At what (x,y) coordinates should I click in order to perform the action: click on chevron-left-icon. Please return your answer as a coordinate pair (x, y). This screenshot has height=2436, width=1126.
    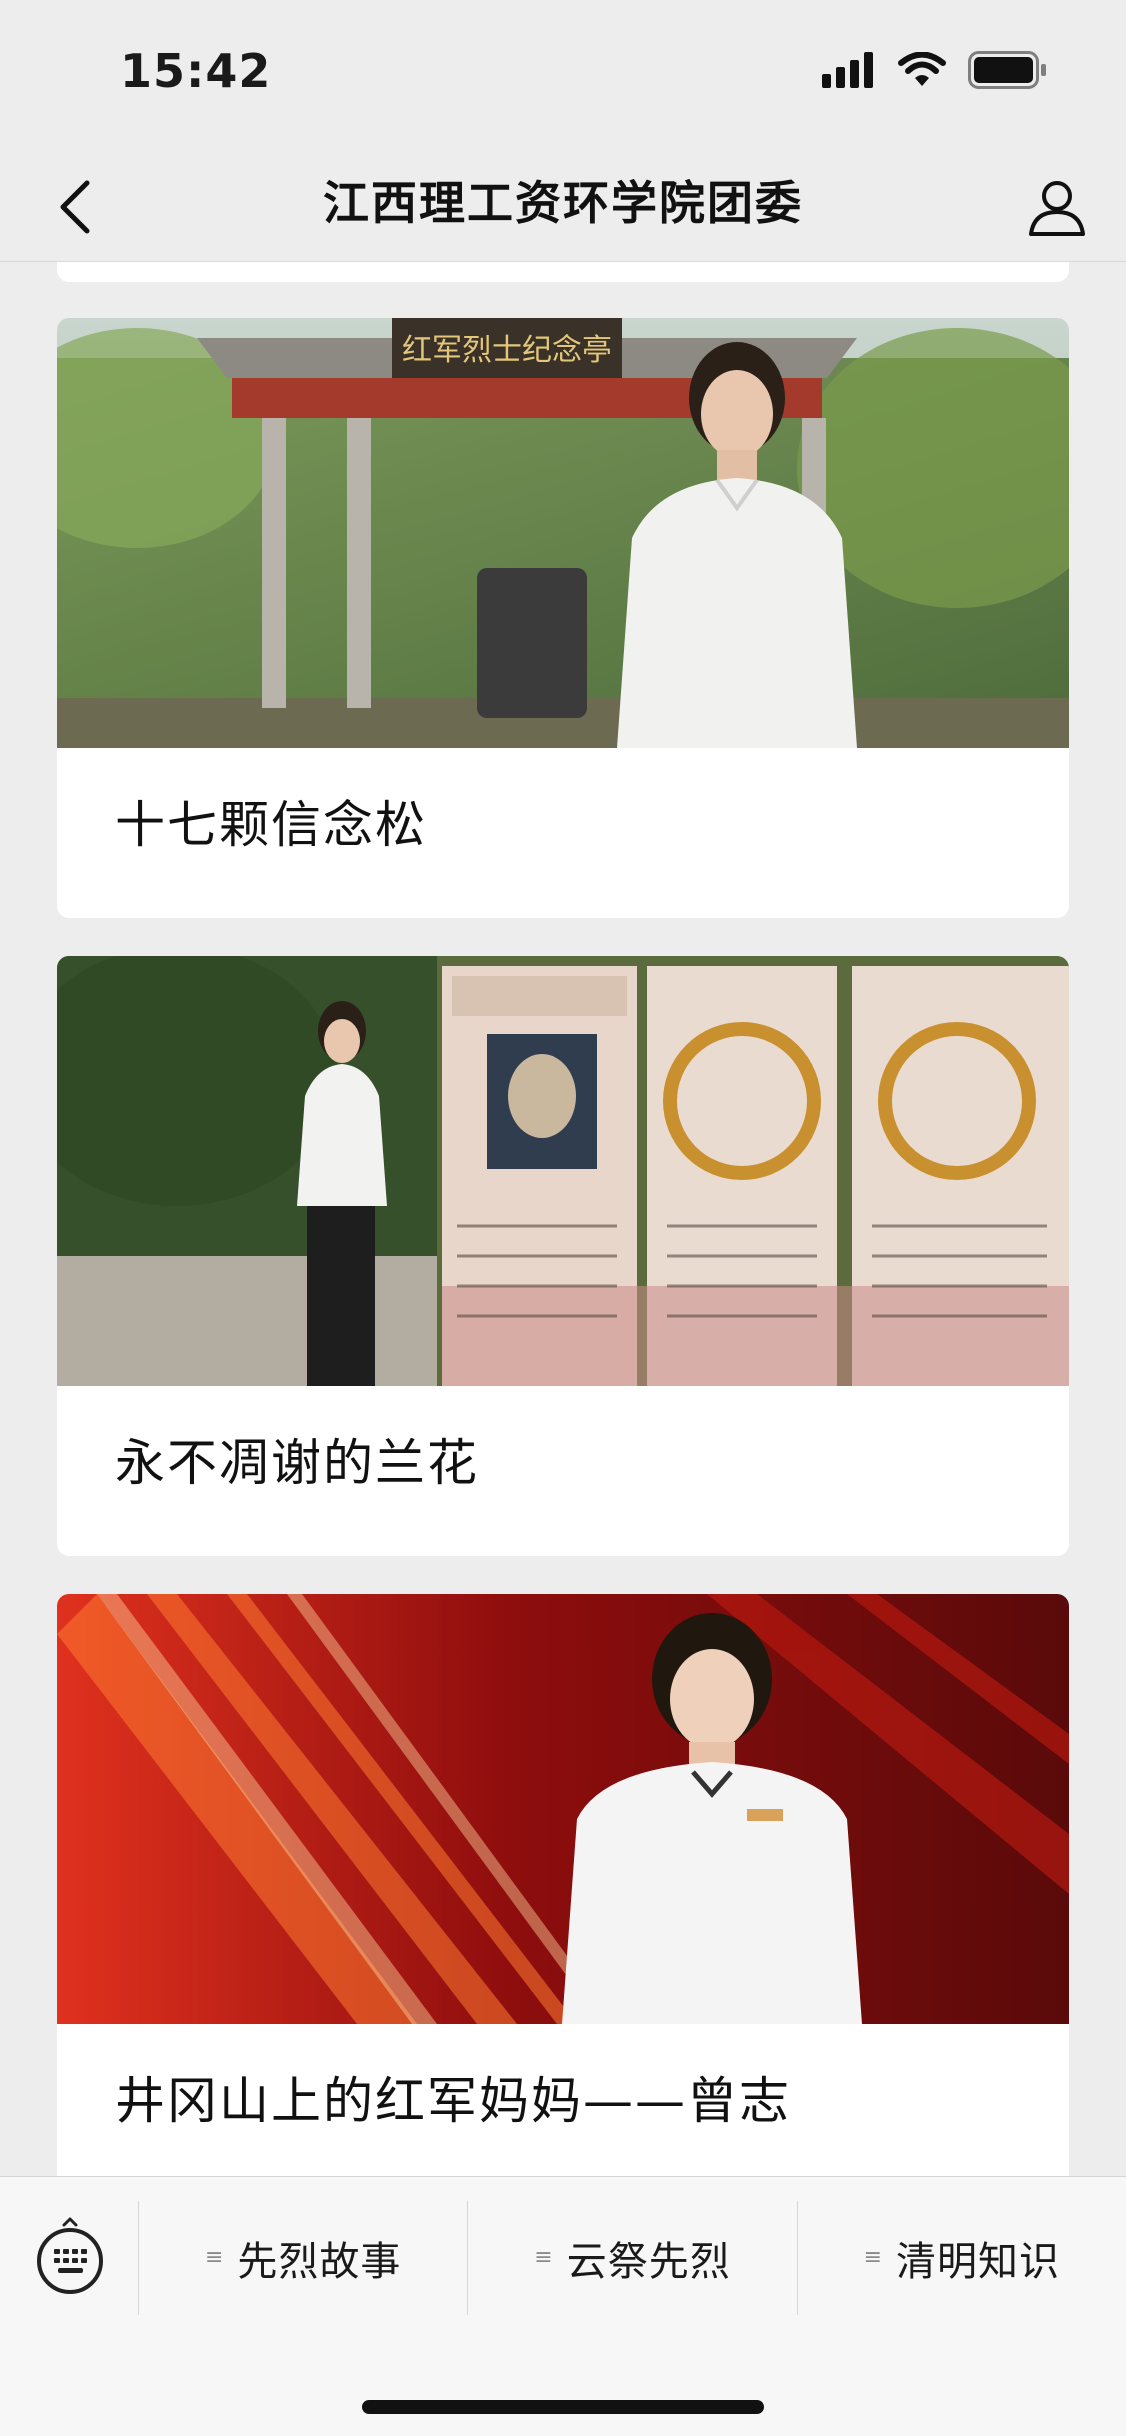
    Looking at the image, I should click on (75, 207).